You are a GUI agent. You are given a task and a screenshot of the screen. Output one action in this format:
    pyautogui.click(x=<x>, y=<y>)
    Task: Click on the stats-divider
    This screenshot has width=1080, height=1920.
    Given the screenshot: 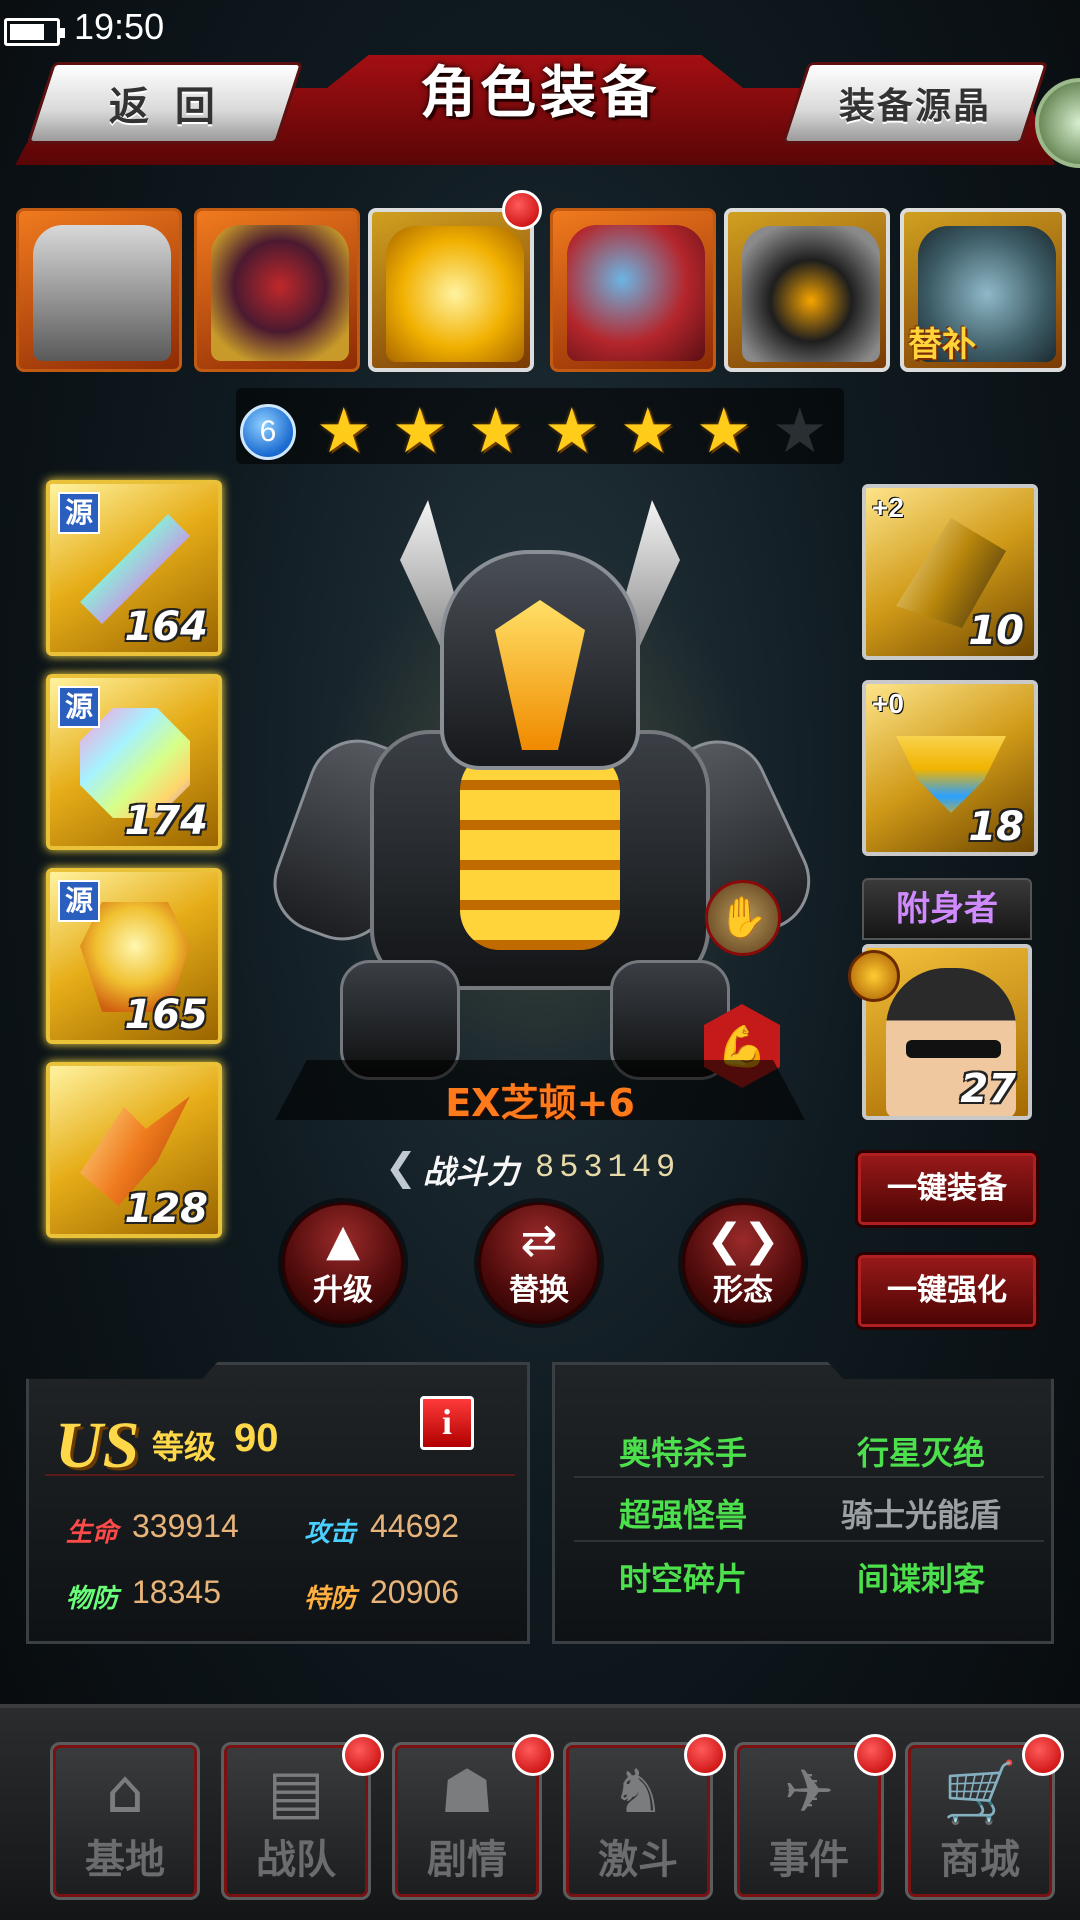 What is the action you would take?
    pyautogui.click(x=280, y=1475)
    